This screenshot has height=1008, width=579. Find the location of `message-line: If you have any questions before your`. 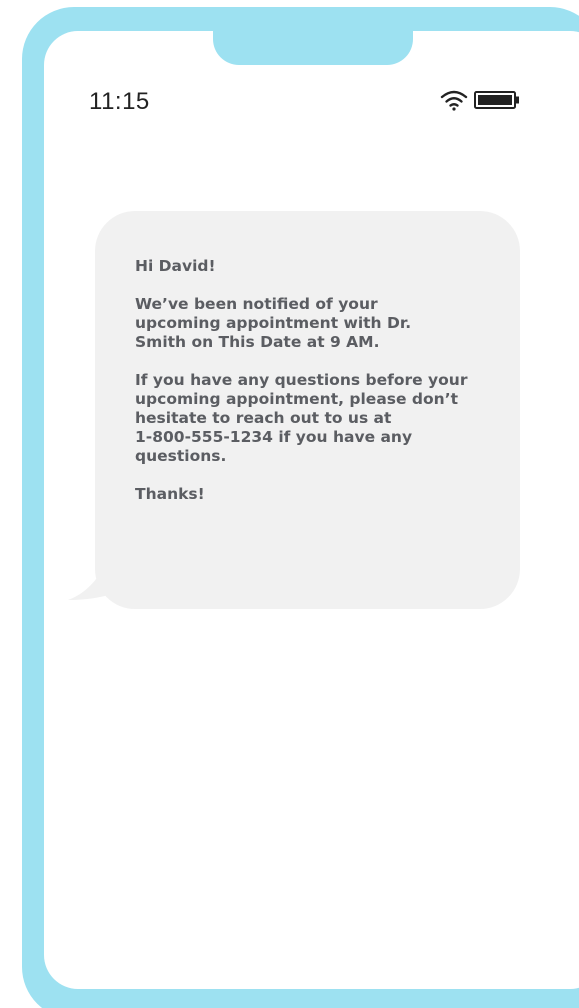

message-line: If you have any questions before your is located at coordinates (301, 380).